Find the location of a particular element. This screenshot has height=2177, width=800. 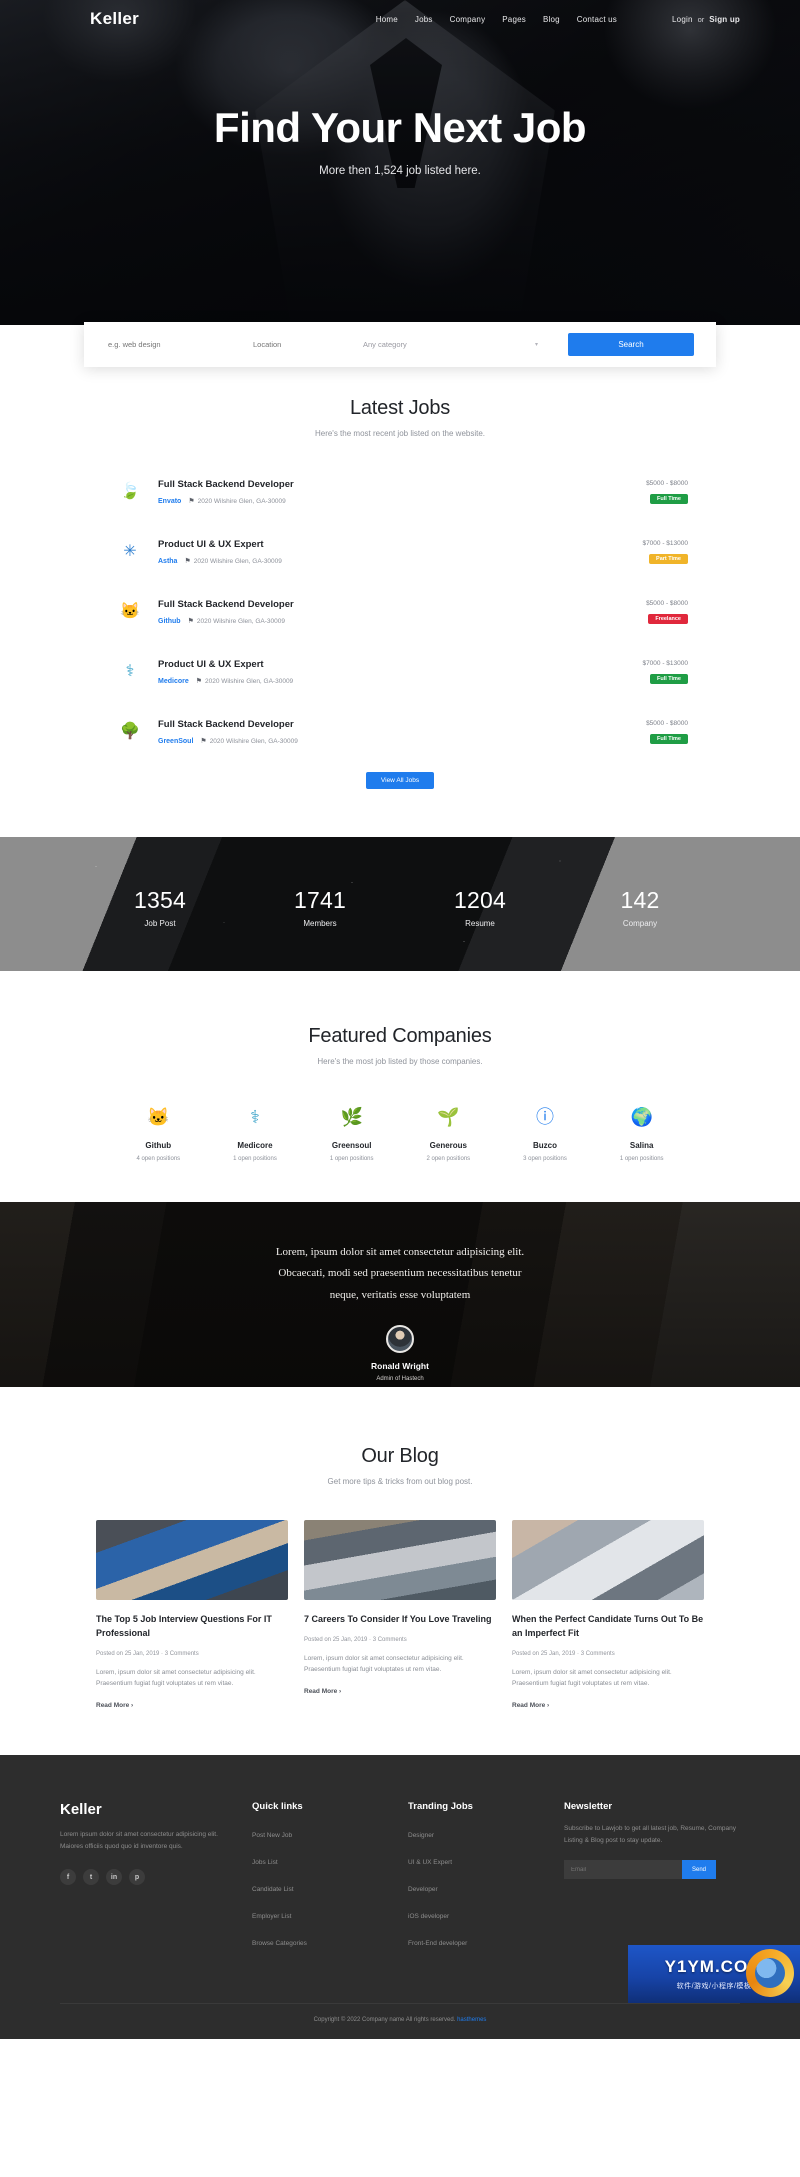

signup-link: Sign up is located at coordinates (724, 19).